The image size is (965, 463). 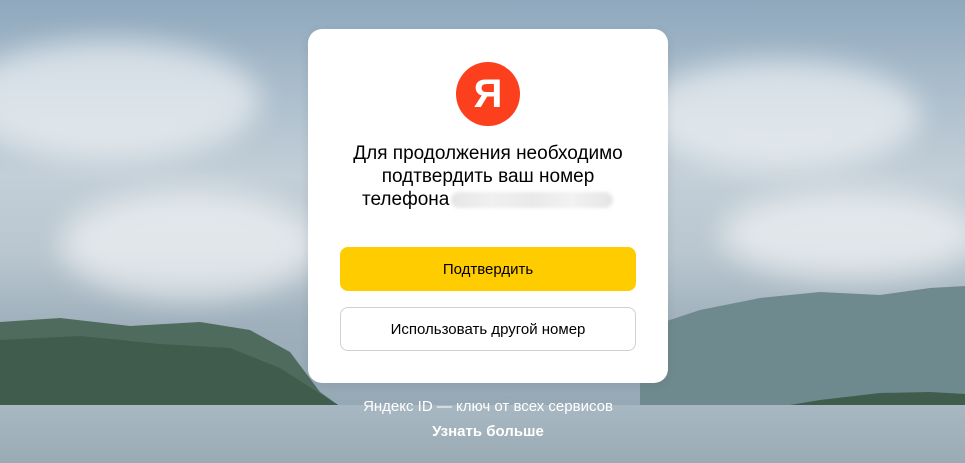 What do you see at coordinates (488, 431) in the screenshot?
I see `learn-more-link: Узнать больше` at bounding box center [488, 431].